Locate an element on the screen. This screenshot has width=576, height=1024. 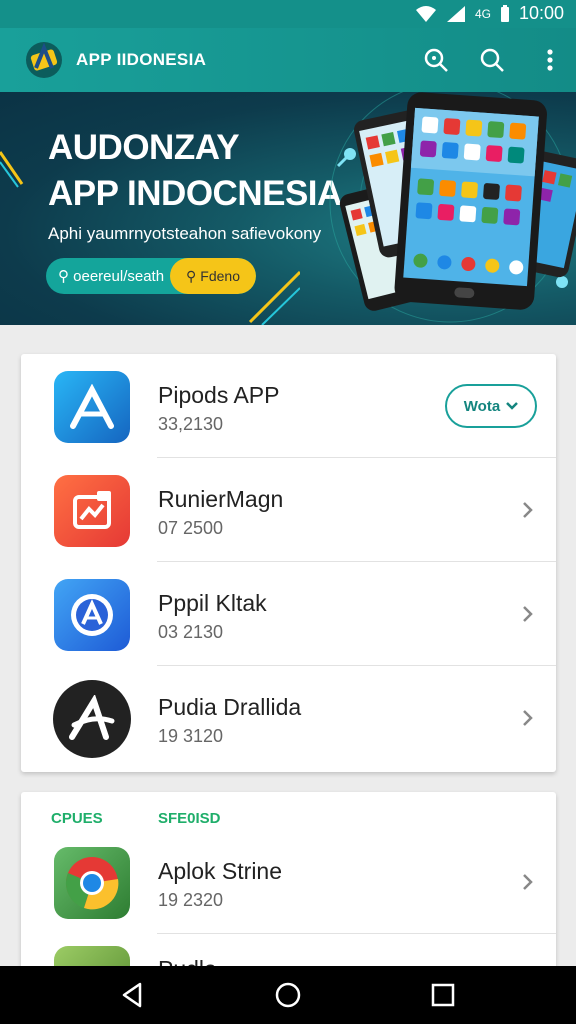
signal-icon is located at coordinates (455, 13).